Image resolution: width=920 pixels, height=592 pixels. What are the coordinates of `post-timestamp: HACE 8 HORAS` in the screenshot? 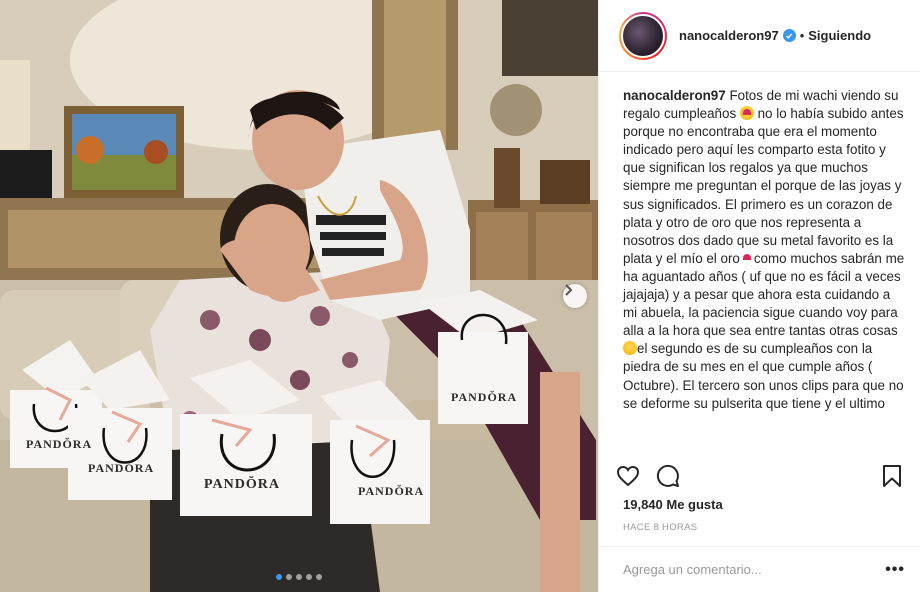 It's located at (660, 527).